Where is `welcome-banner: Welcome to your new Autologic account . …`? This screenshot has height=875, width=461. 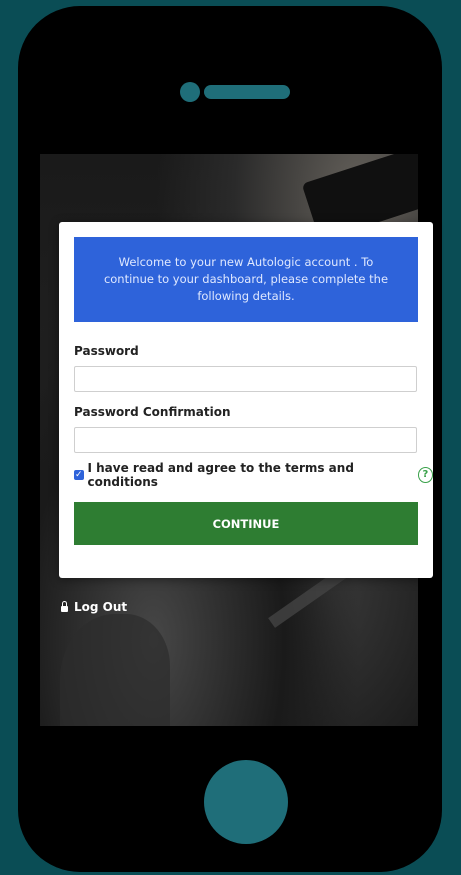 welcome-banner: Welcome to your new Autologic account . … is located at coordinates (246, 279).